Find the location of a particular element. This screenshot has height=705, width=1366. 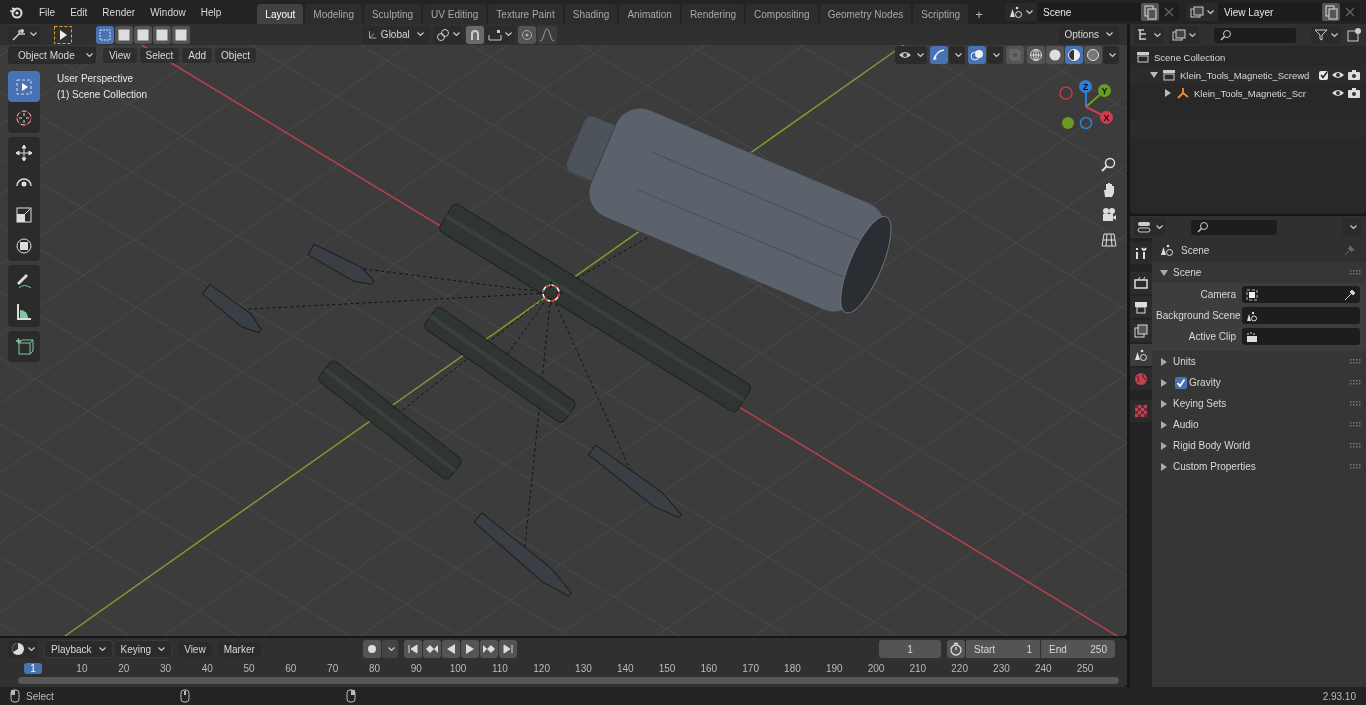

menu-item: Edit is located at coordinates (79, 12).